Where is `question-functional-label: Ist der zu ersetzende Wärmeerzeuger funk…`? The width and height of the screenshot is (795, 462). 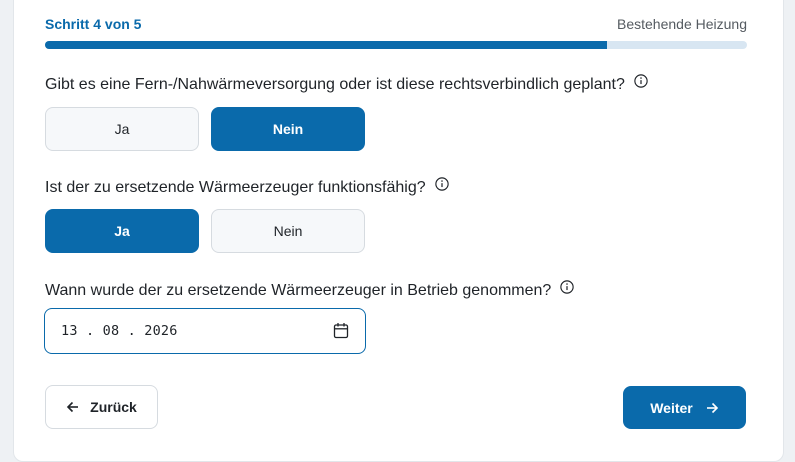 question-functional-label: Ist der zu ersetzende Wärmeerzeuger funk… is located at coordinates (235, 187).